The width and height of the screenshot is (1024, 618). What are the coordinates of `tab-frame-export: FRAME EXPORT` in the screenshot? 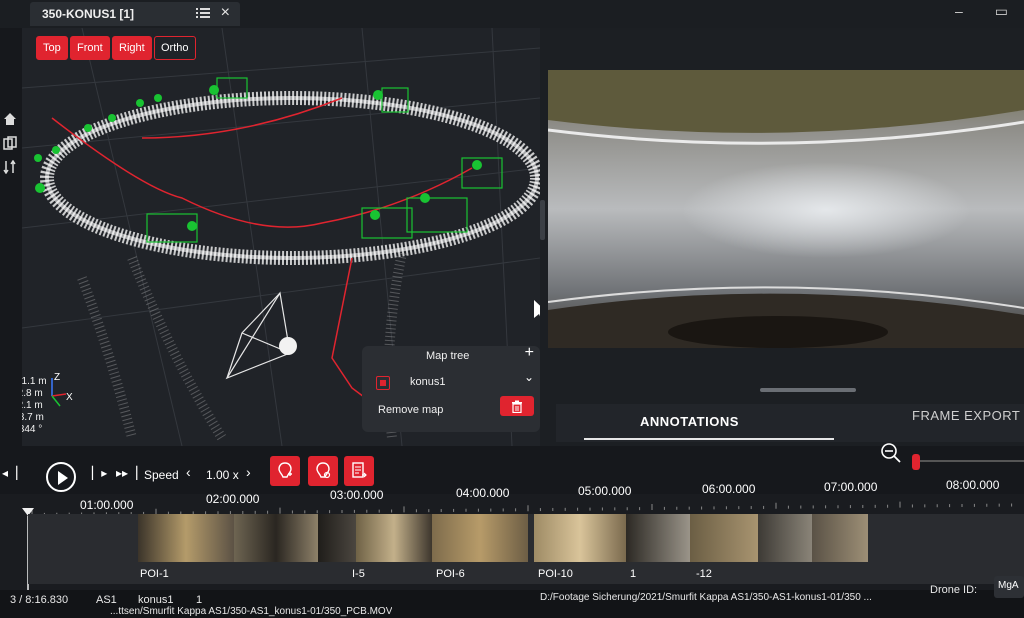 It's located at (966, 415).